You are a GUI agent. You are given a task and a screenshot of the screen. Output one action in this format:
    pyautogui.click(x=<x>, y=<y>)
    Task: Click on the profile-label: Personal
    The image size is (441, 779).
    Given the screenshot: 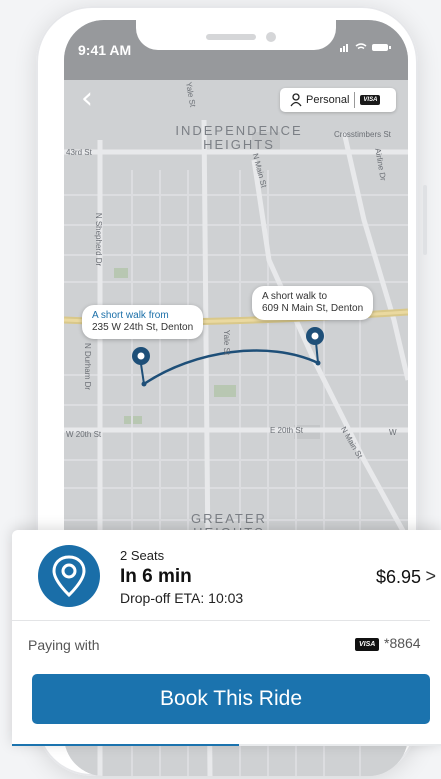 What is the action you would take?
    pyautogui.click(x=328, y=100)
    